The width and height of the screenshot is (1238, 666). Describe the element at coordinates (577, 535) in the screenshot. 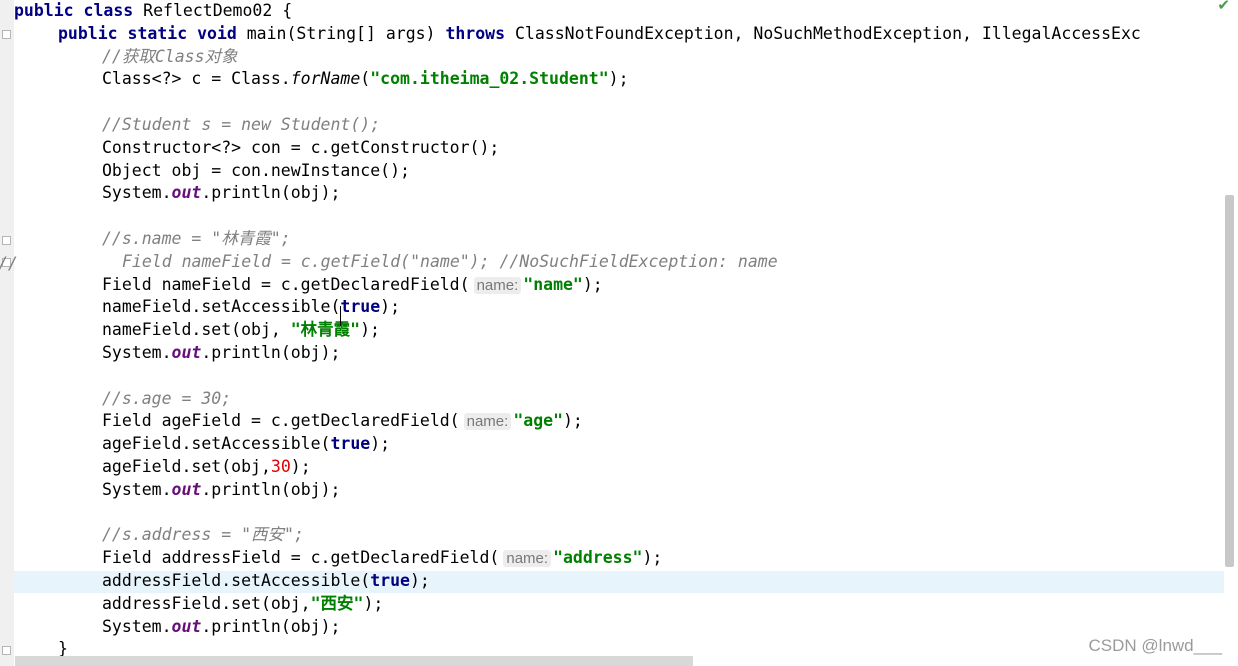

I see `code-line: //s.address = "西安";` at that location.